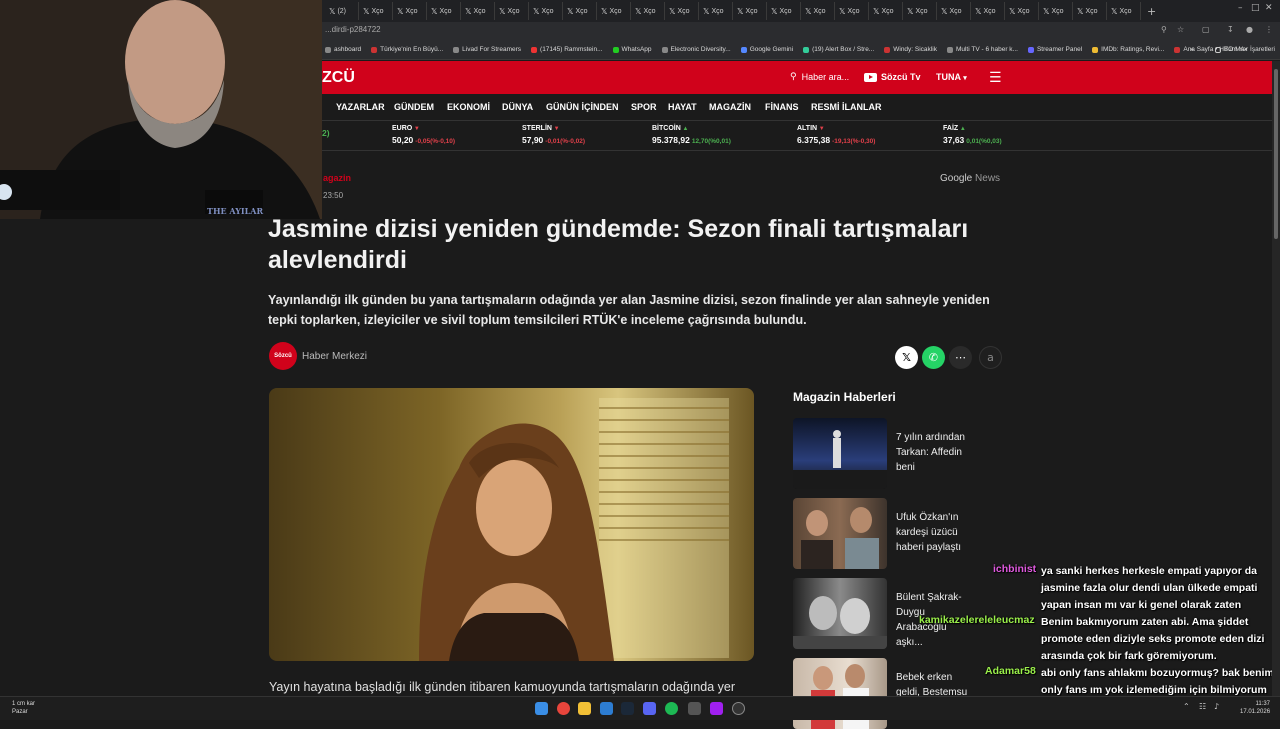 The image size is (1280, 729). Describe the element at coordinates (995, 78) in the screenshot. I see `hamburger-menu-icon: ☰` at that location.